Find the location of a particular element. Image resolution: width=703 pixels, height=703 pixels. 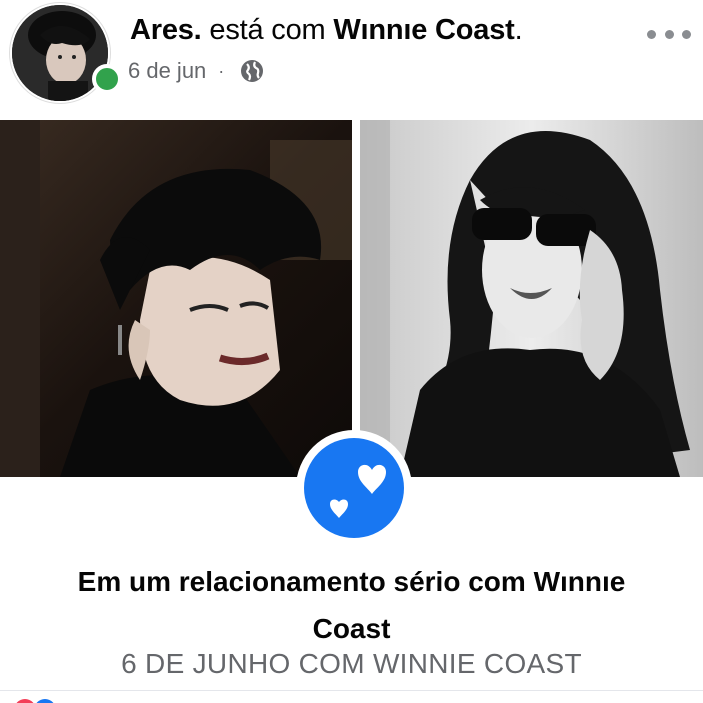

like-reaction-icon is located at coordinates (45, 701).